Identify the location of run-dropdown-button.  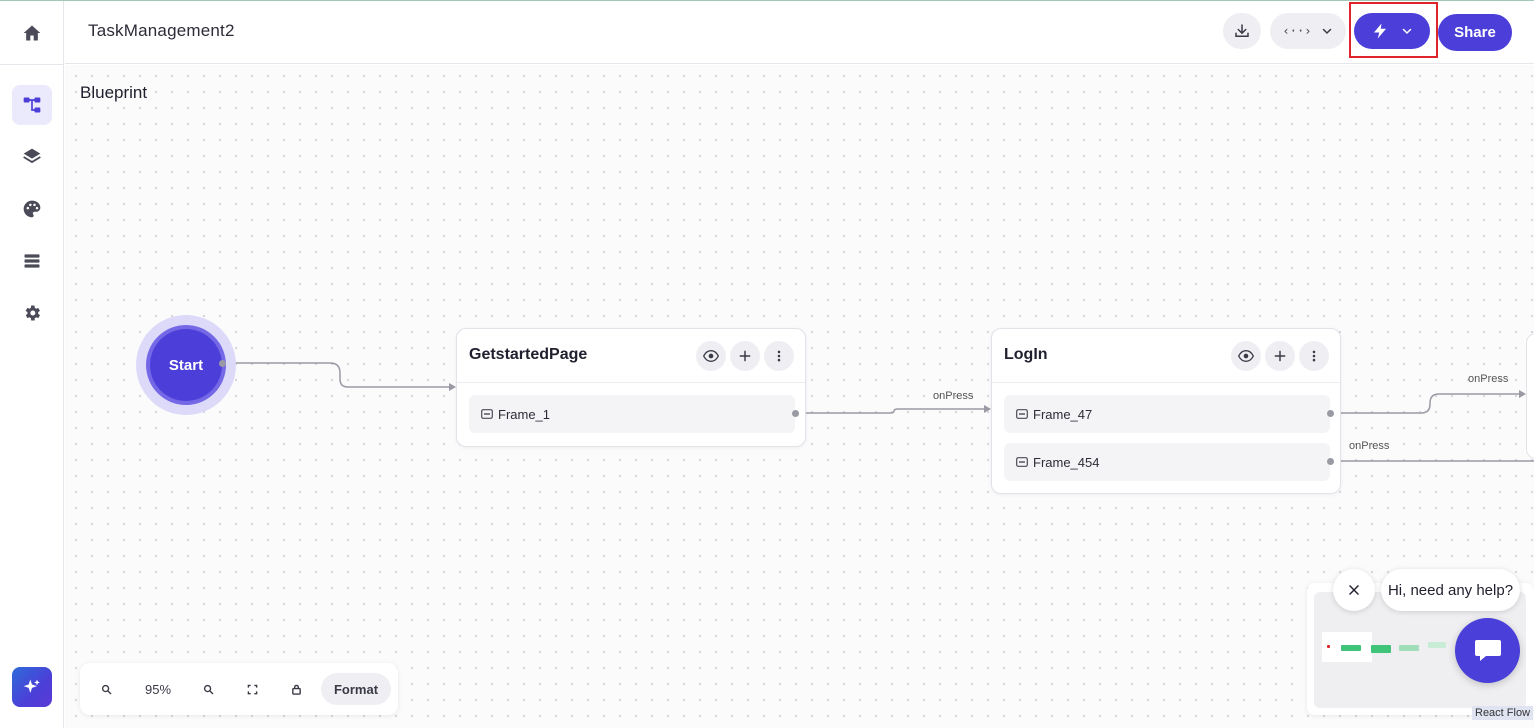
(1392, 31).